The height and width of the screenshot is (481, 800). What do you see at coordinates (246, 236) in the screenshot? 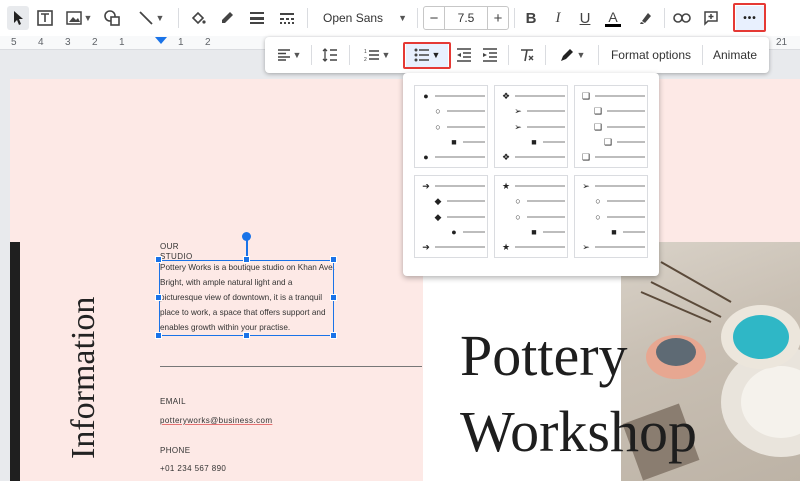
I see `rotate-handle` at bounding box center [246, 236].